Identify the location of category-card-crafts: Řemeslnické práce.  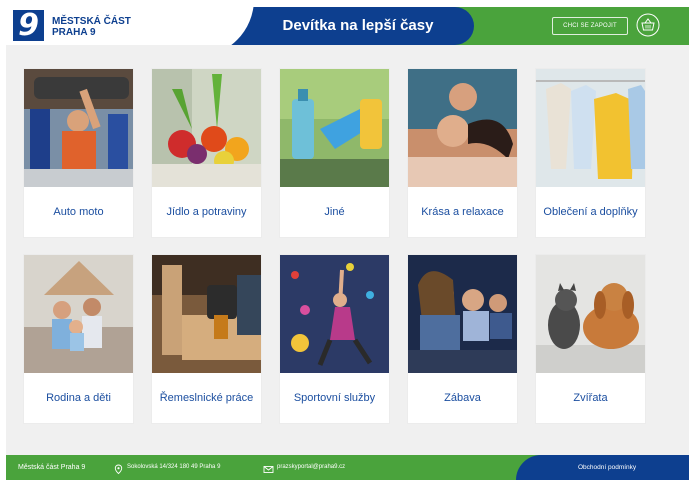
(206, 339).